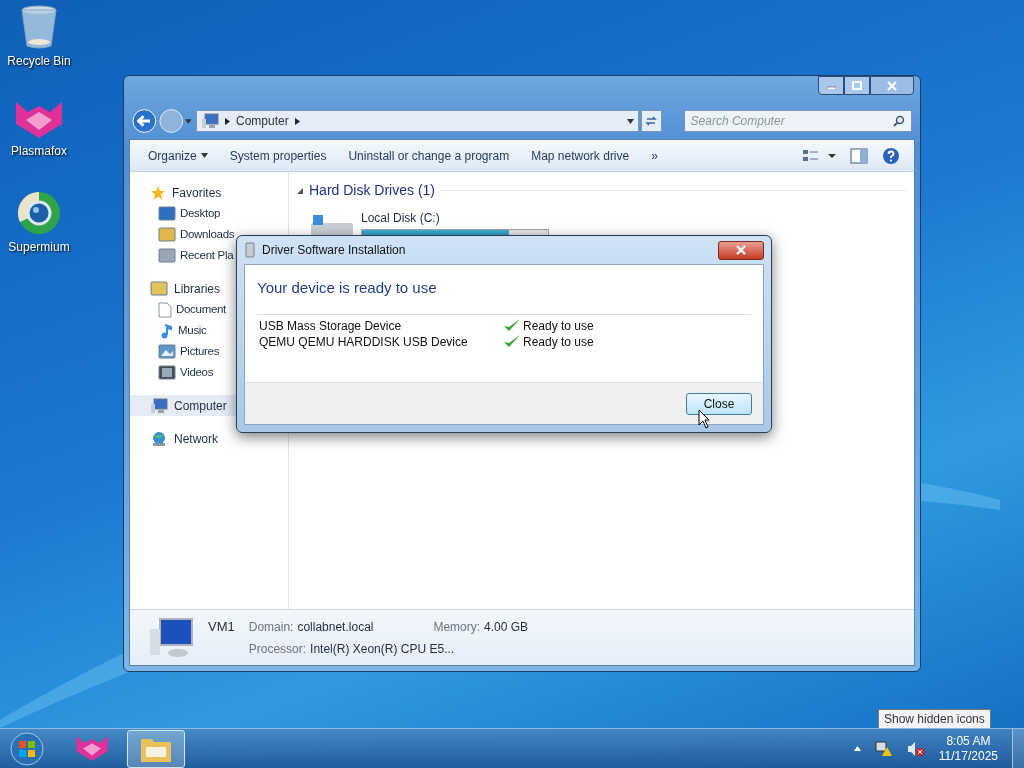 The image size is (1024, 768). Describe the element at coordinates (209, 438) in the screenshot. I see `nav-item: Network` at that location.